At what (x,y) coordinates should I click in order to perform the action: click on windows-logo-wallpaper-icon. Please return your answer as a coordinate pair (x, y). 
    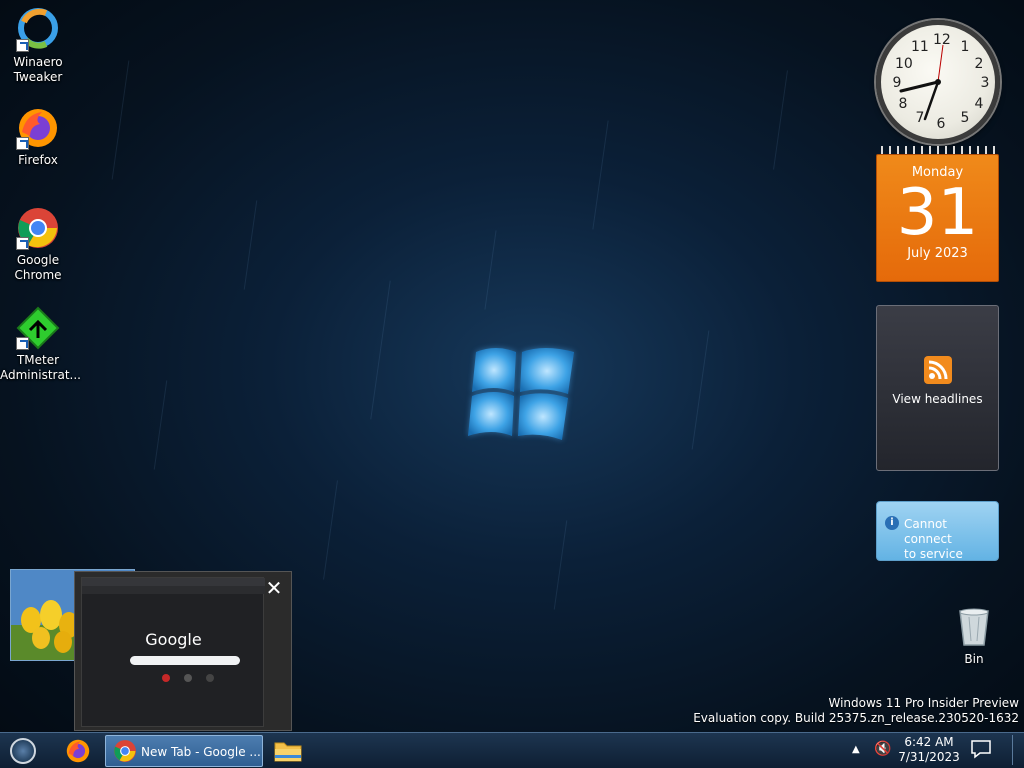
    Looking at the image, I should click on (521, 394).